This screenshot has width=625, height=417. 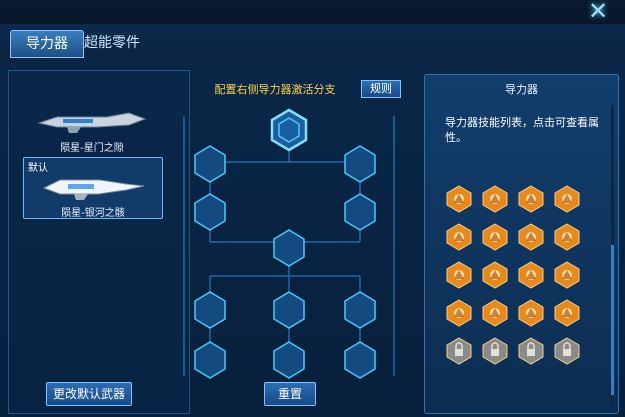 I want to click on weapon-item-stargate: 陨星-星门之隙, so click(x=92, y=131).